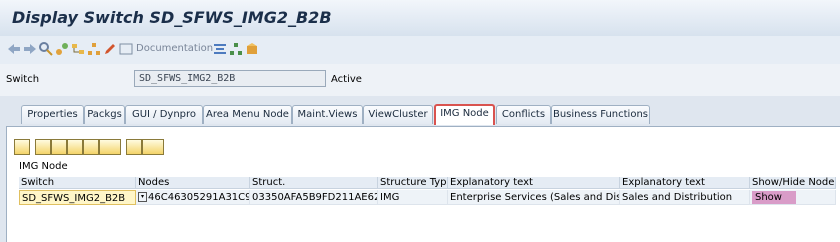  Describe the element at coordinates (77, 197) in the screenshot. I see `table-cell-switch: SD_SFWS_IMG2_B2B` at that location.